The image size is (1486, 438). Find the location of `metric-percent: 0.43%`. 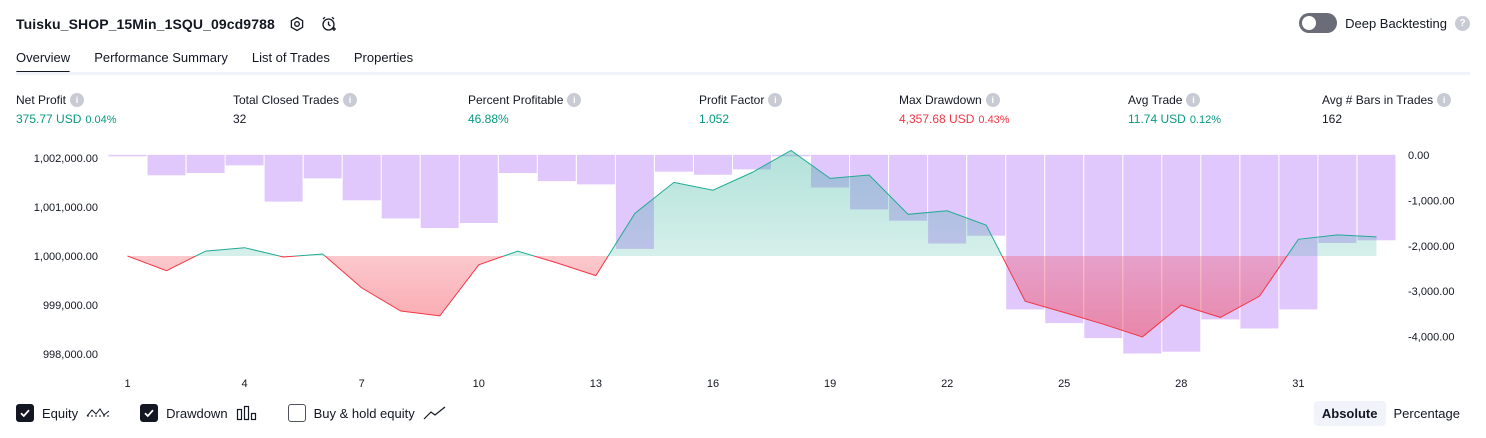

metric-percent: 0.43% is located at coordinates (994, 120).